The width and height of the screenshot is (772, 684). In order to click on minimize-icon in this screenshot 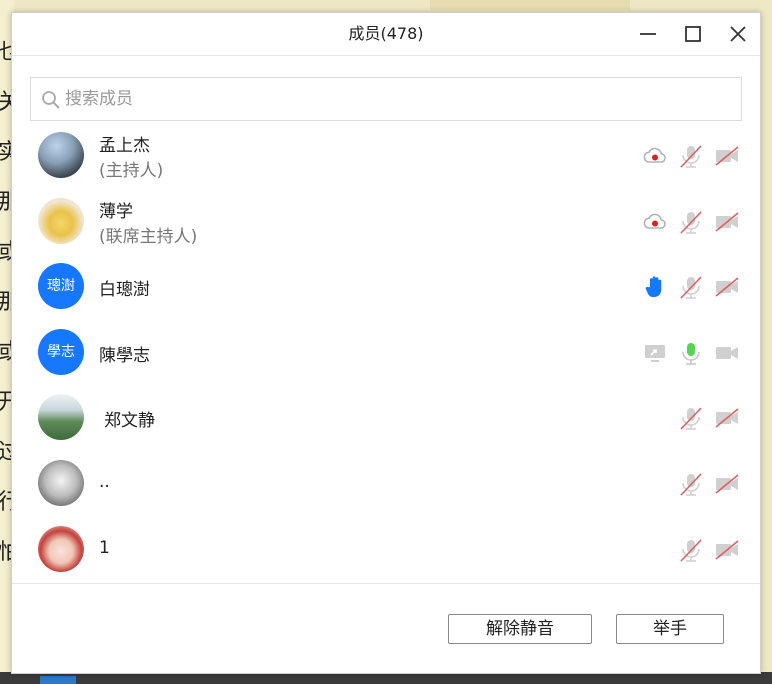, I will do `click(648, 34)`.